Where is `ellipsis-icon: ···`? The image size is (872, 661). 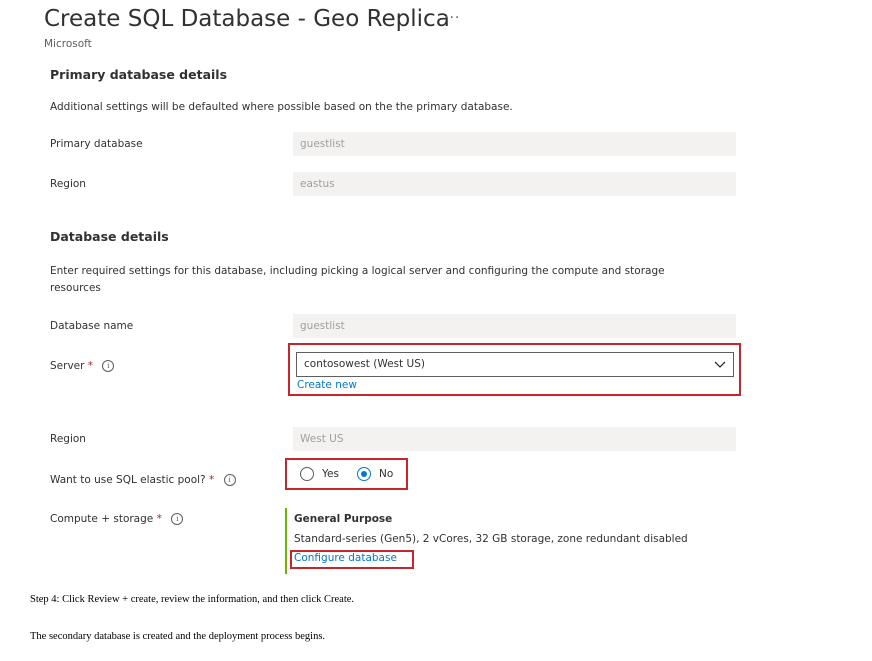 ellipsis-icon: ··· is located at coordinates (452, 18).